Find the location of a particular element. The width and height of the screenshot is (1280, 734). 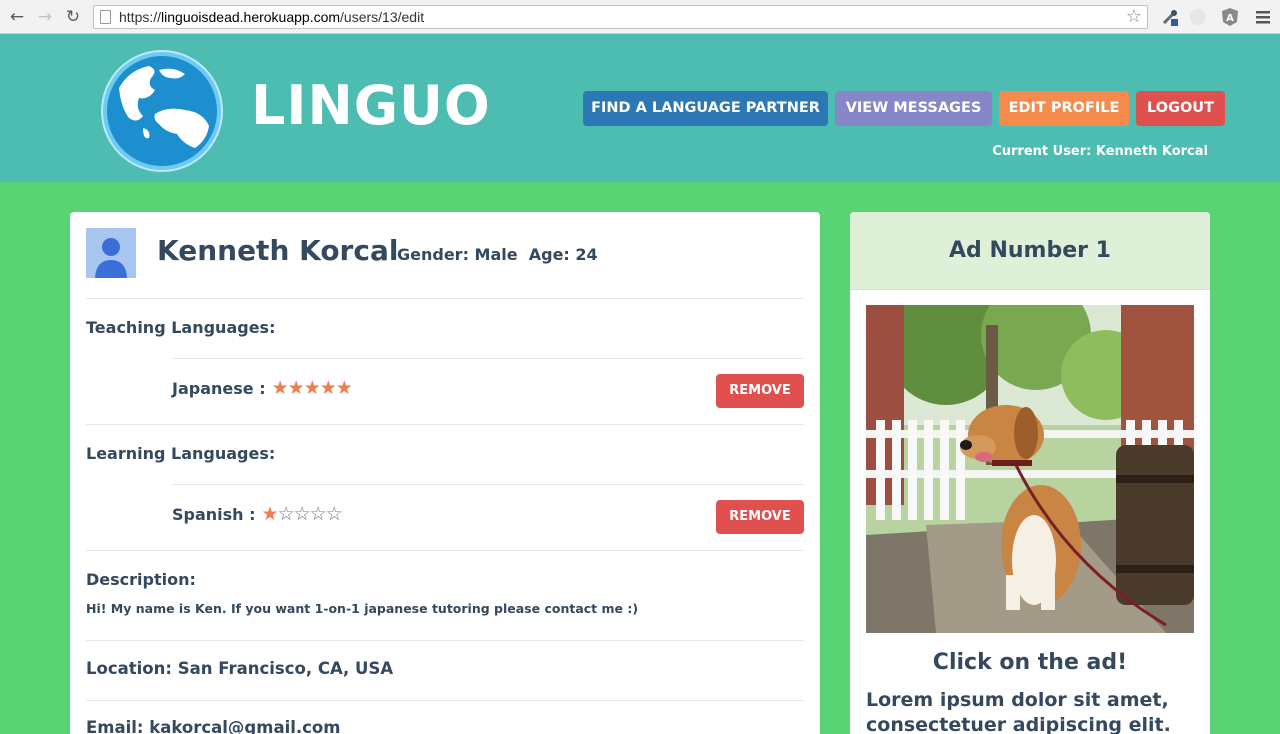

angular-extension-icon: A is located at coordinates (1230, 17).